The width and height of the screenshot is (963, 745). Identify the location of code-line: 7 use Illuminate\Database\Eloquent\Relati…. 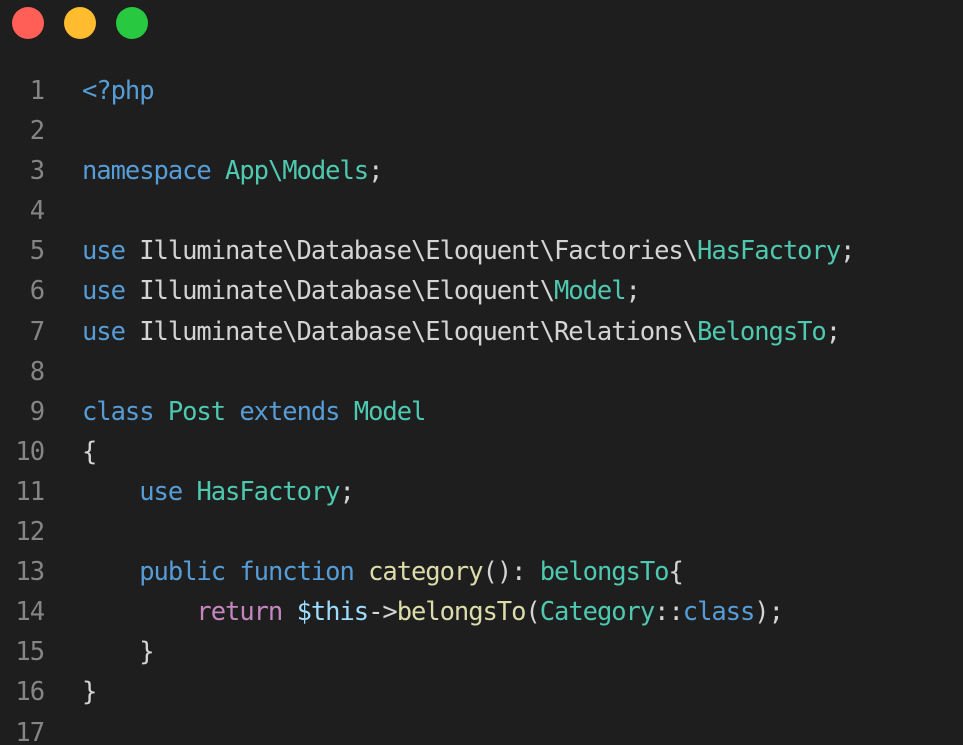
(481, 332).